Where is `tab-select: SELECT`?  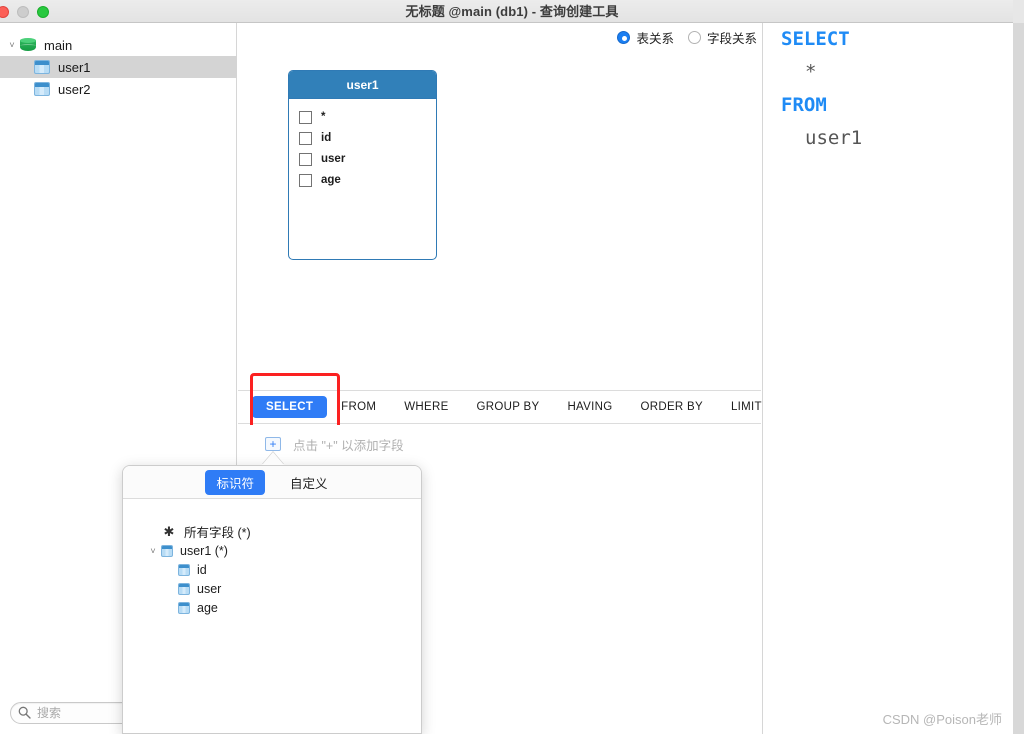 tab-select: SELECT is located at coordinates (290, 407).